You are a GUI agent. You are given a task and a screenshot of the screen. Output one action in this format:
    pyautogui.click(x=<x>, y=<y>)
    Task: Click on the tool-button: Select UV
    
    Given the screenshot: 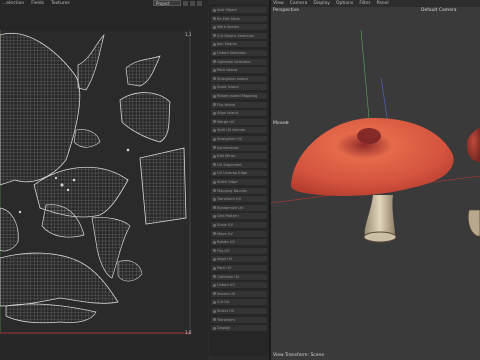 What is the action you would take?
    pyautogui.click(x=239, y=311)
    